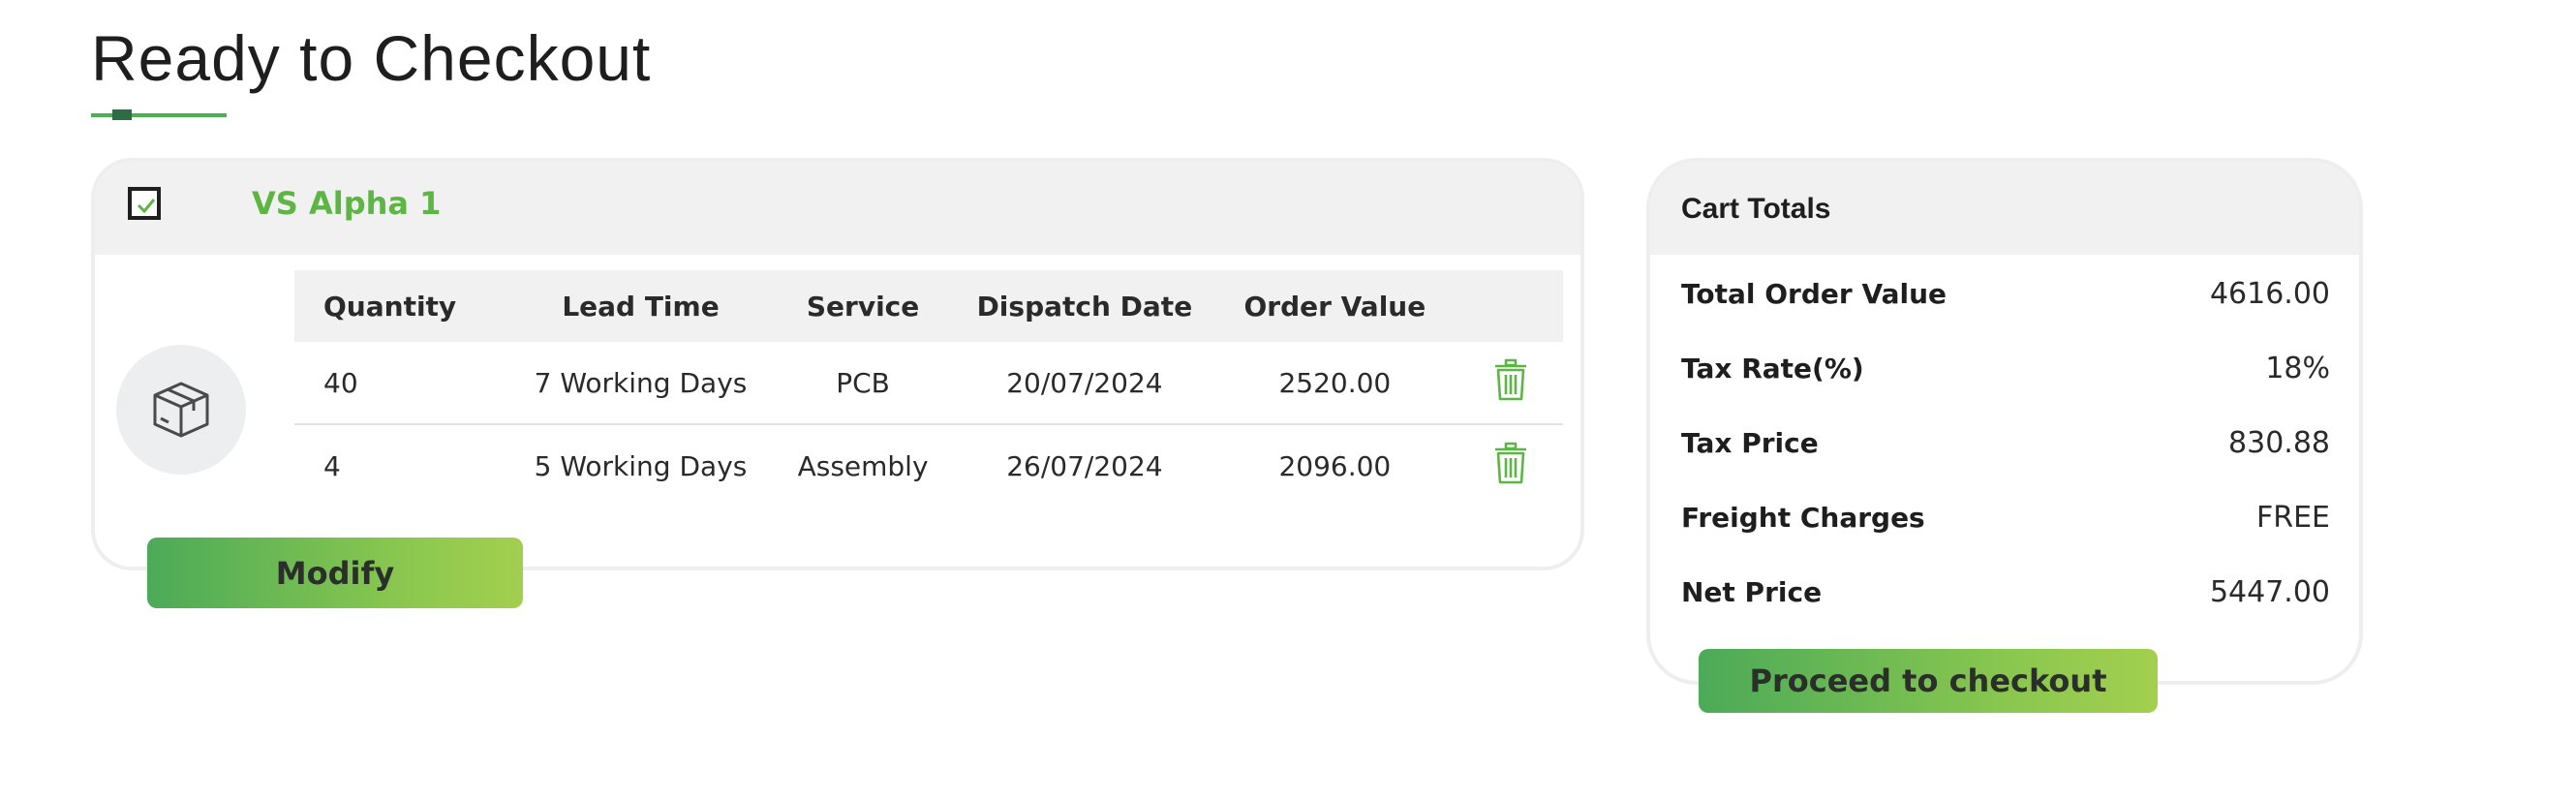  Describe the element at coordinates (1814, 293) in the screenshot. I see `totals-label: Total Order Value` at that location.